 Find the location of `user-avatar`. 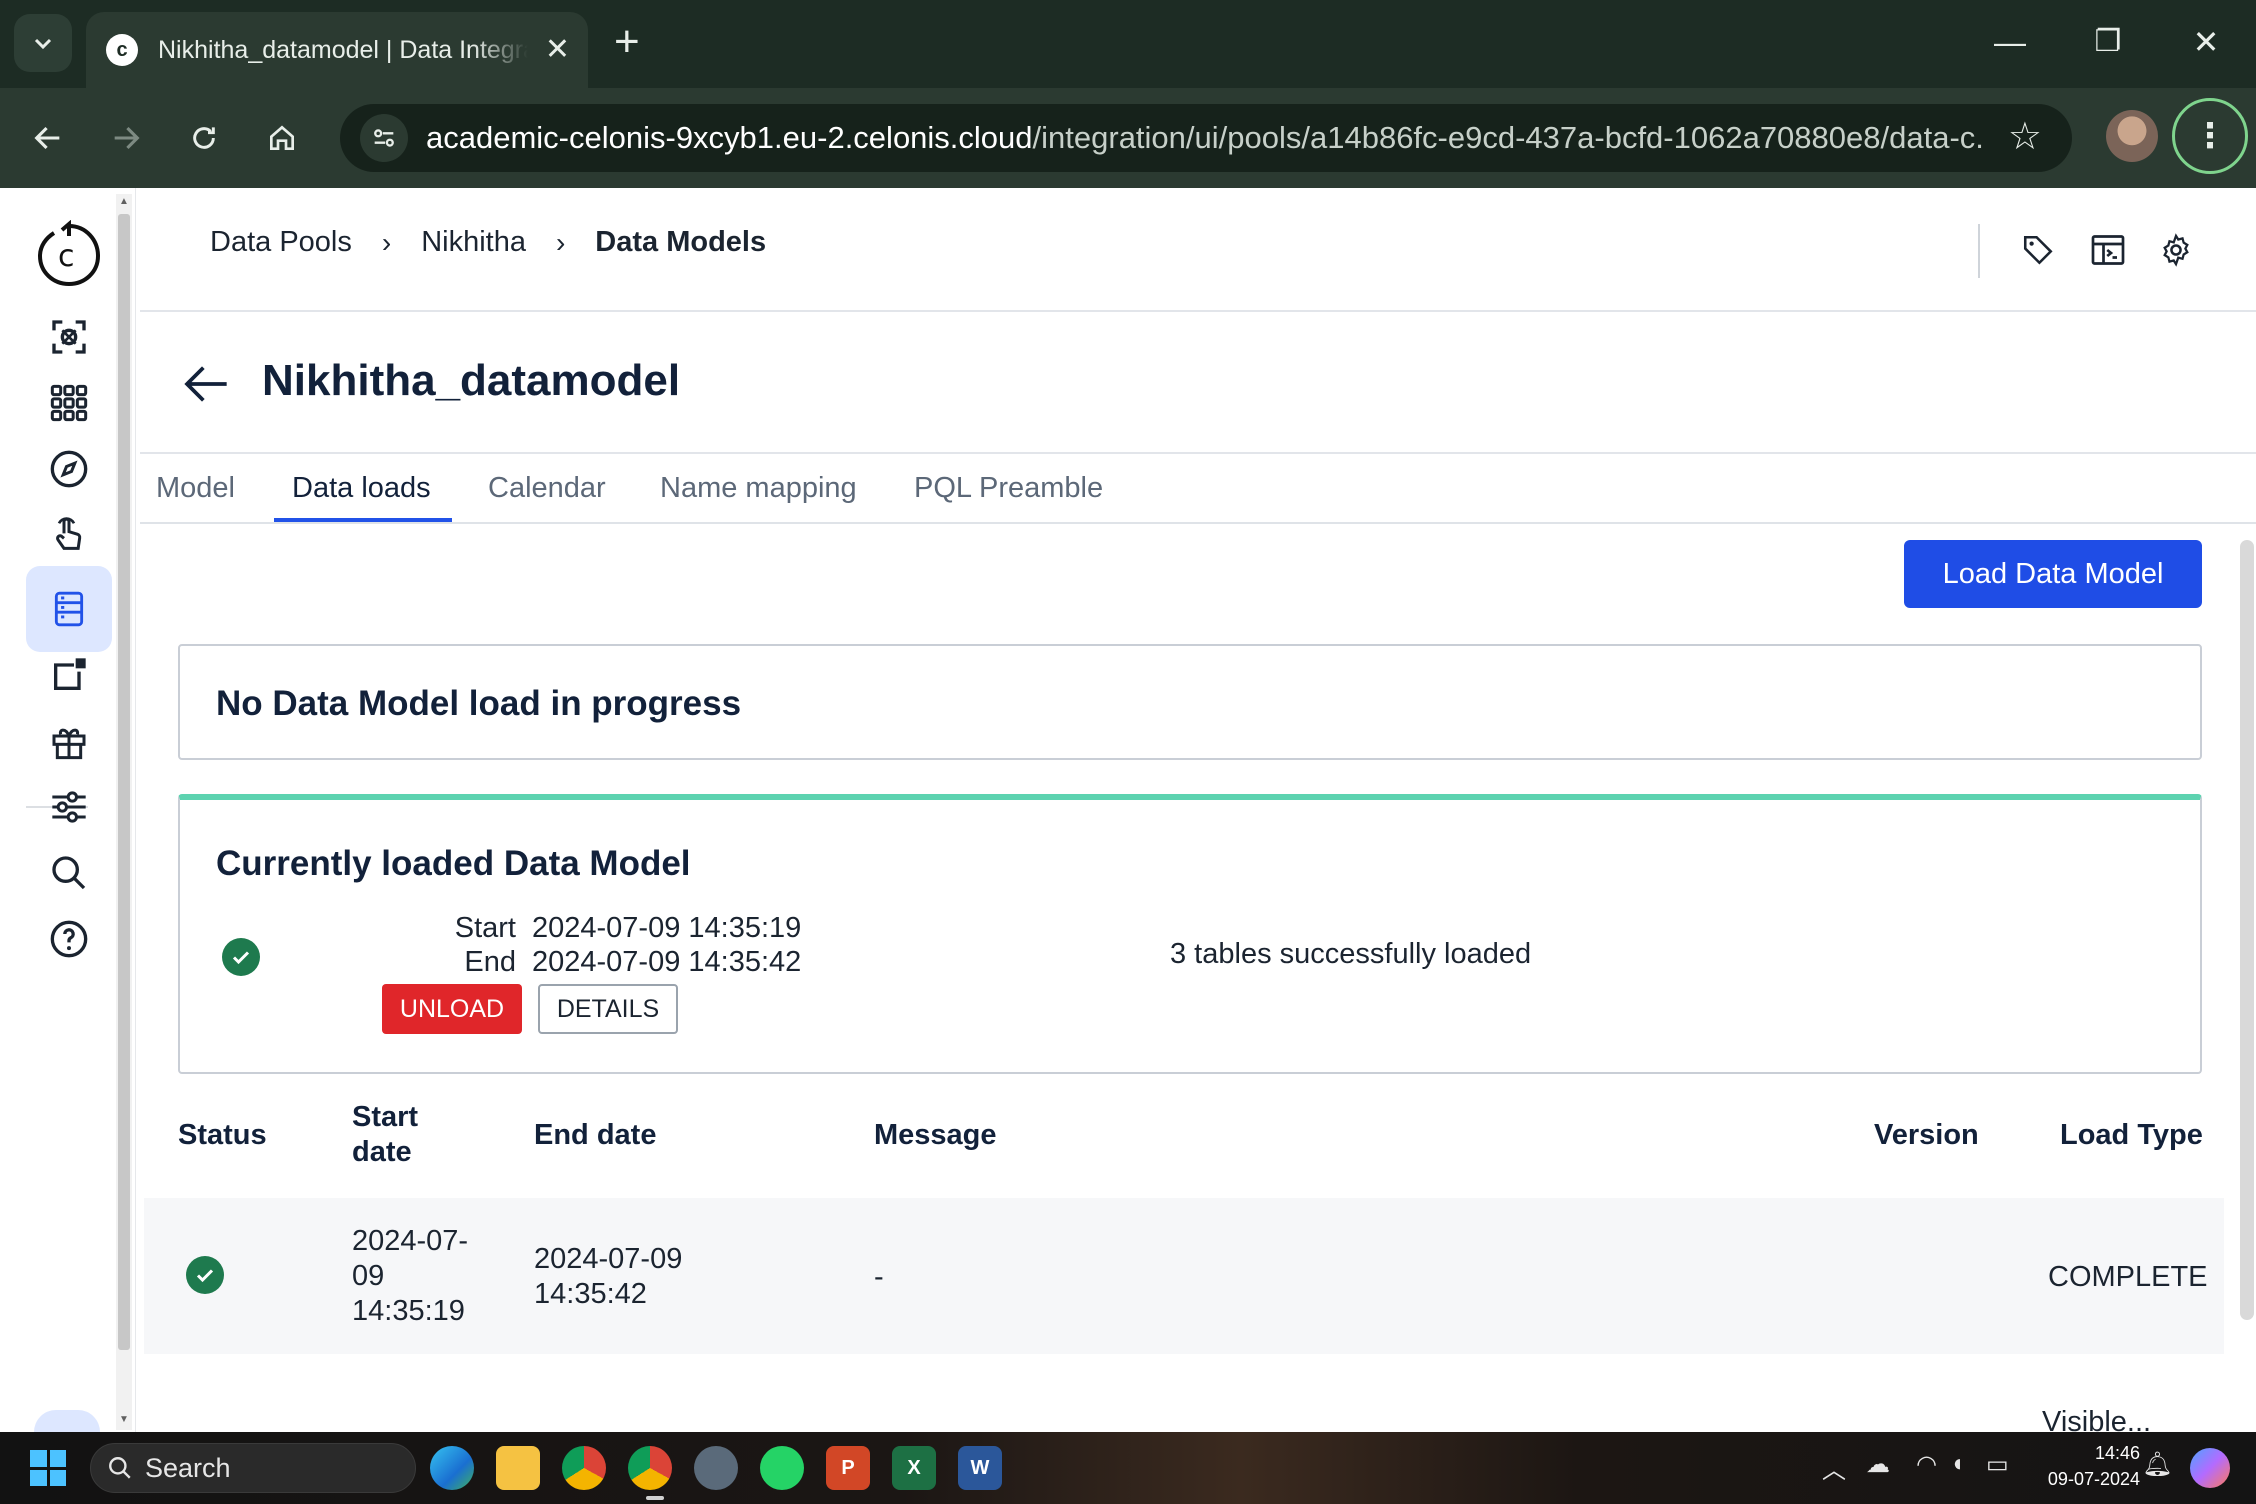

user-avatar is located at coordinates (67, 1421).